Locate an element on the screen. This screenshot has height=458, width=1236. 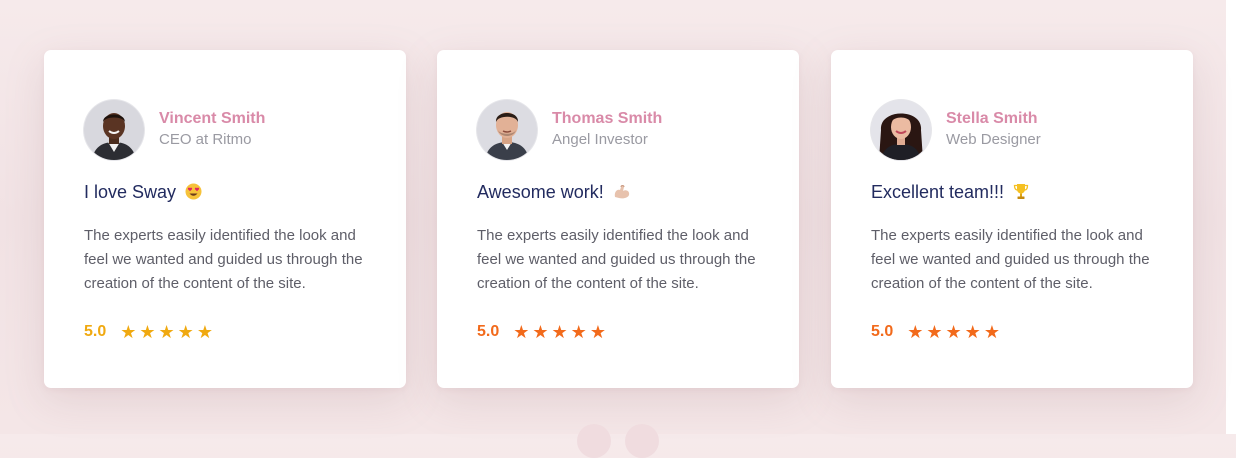
author-role: CEO at Ritmo is located at coordinates (205, 139).